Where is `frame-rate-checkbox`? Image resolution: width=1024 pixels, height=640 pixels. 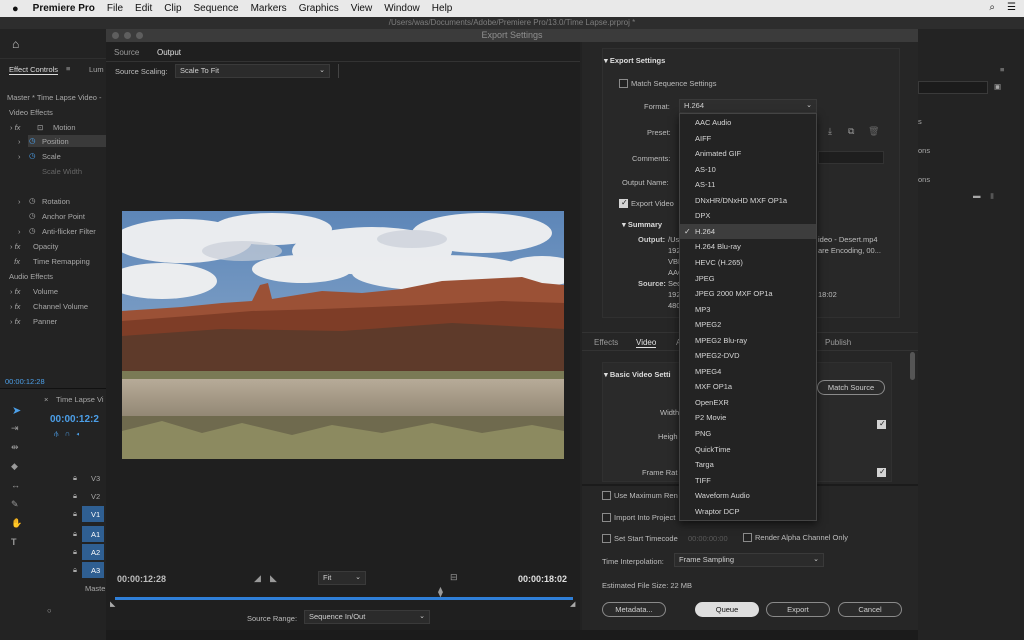 frame-rate-checkbox is located at coordinates (881, 472).